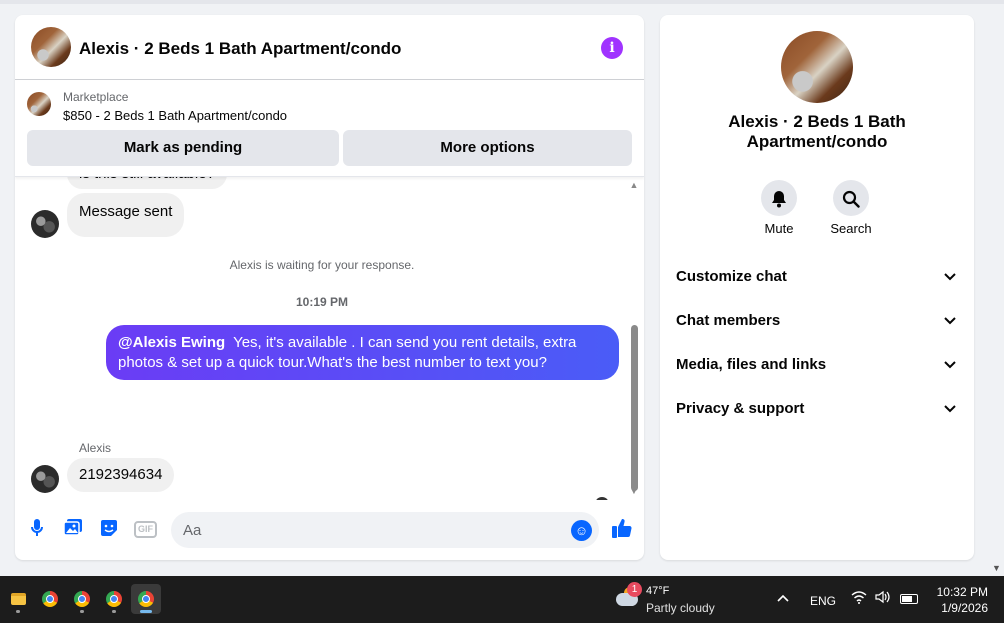 Image resolution: width=1004 pixels, height=623 pixels. I want to click on browser-top-strip, so click(502, 2).